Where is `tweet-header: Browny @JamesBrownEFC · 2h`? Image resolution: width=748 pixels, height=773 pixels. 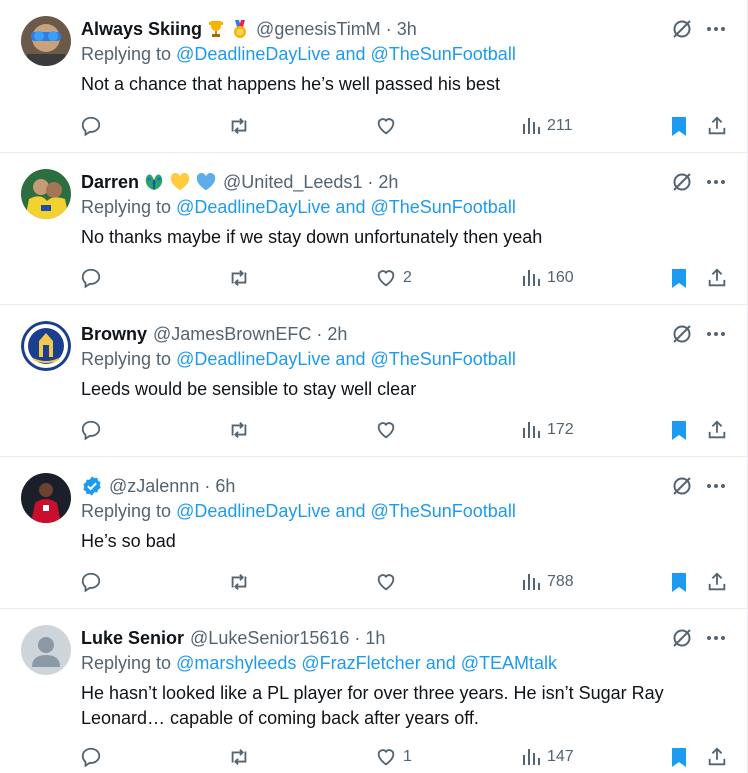 tweet-header: Browny @JamesBrownEFC · 2h is located at coordinates (214, 334).